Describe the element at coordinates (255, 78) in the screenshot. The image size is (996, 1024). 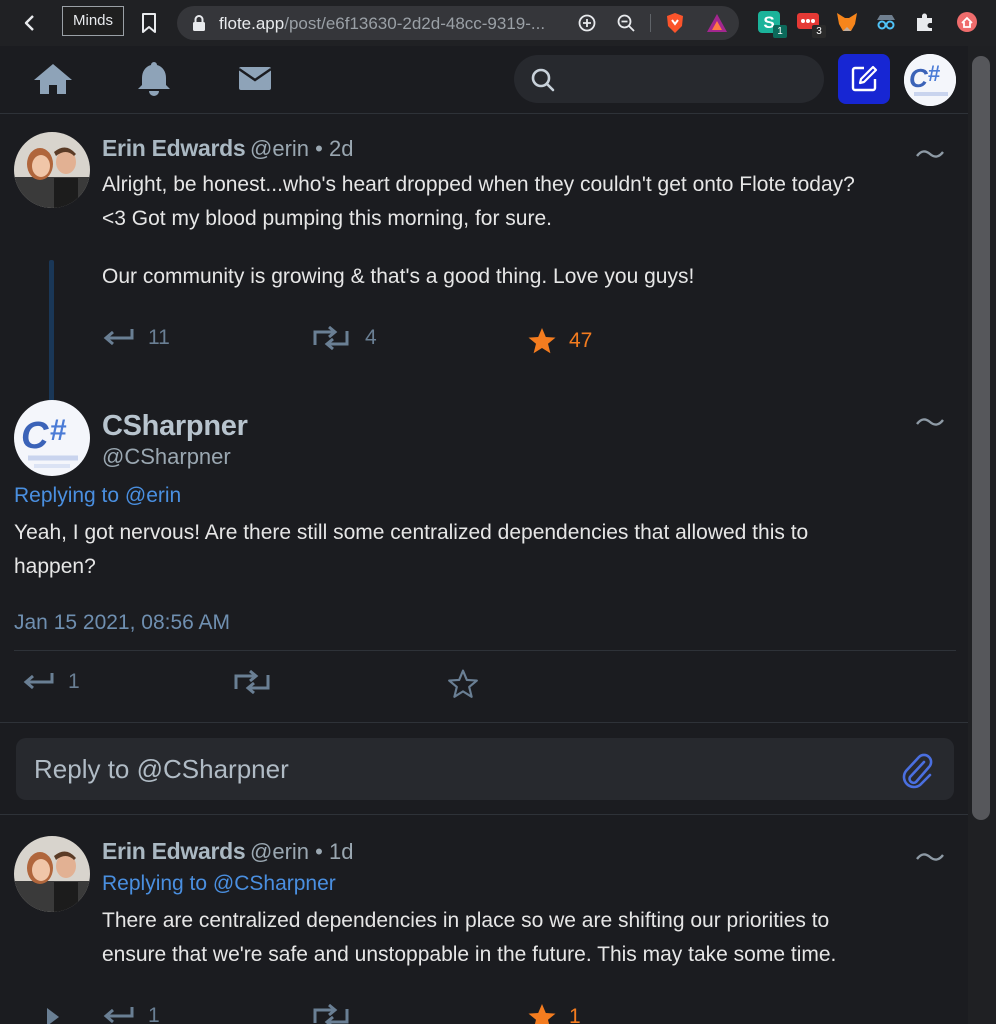
I see `mail-icon` at that location.